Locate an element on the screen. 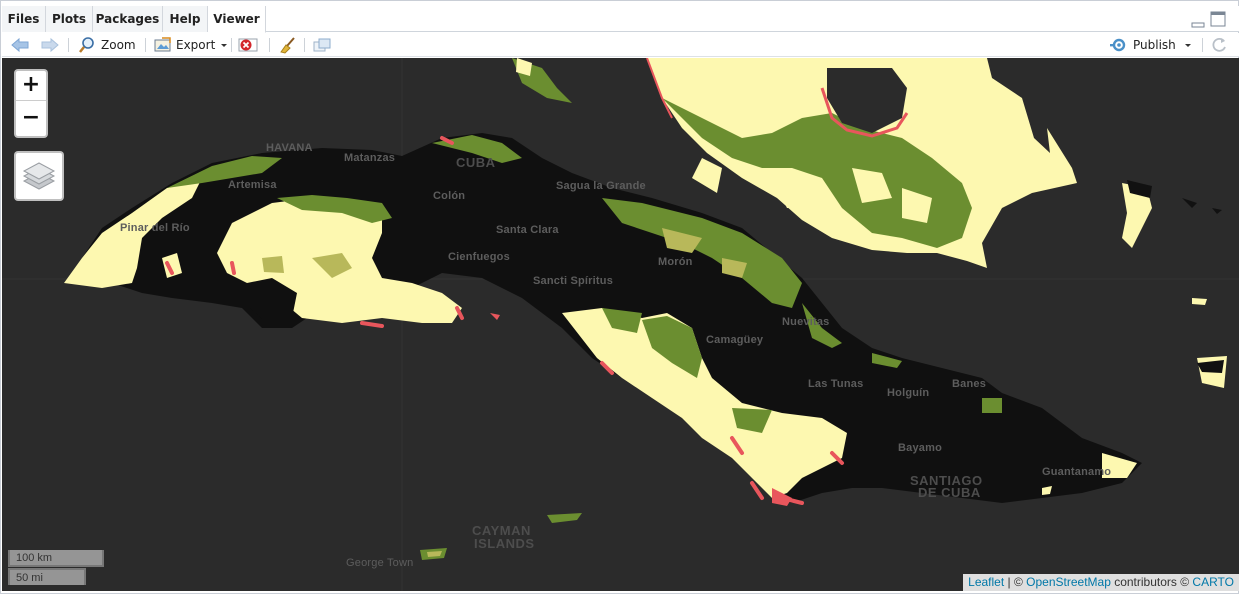 The height and width of the screenshot is (594, 1239). map-label-colon: Colón is located at coordinates (449, 196).